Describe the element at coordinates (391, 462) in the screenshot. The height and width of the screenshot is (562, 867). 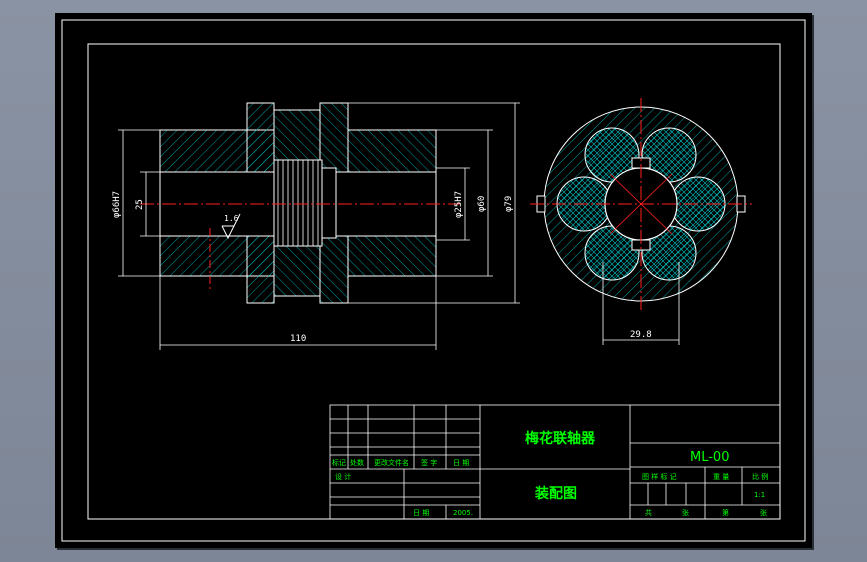
I see `label-change-doc: 更改文件名` at that location.